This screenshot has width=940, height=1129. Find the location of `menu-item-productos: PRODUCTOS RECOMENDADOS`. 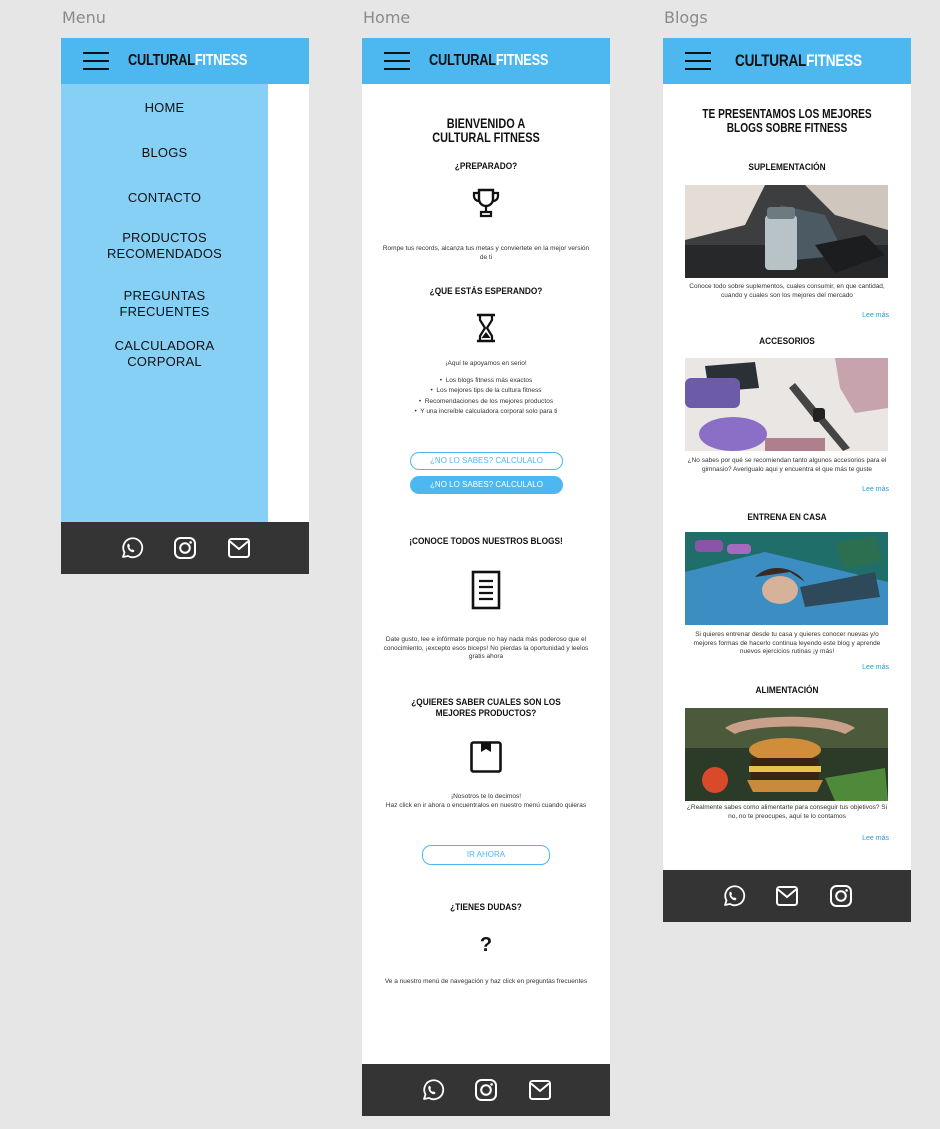

menu-item-productos: PRODUCTOS RECOMENDADOS is located at coordinates (164, 246).